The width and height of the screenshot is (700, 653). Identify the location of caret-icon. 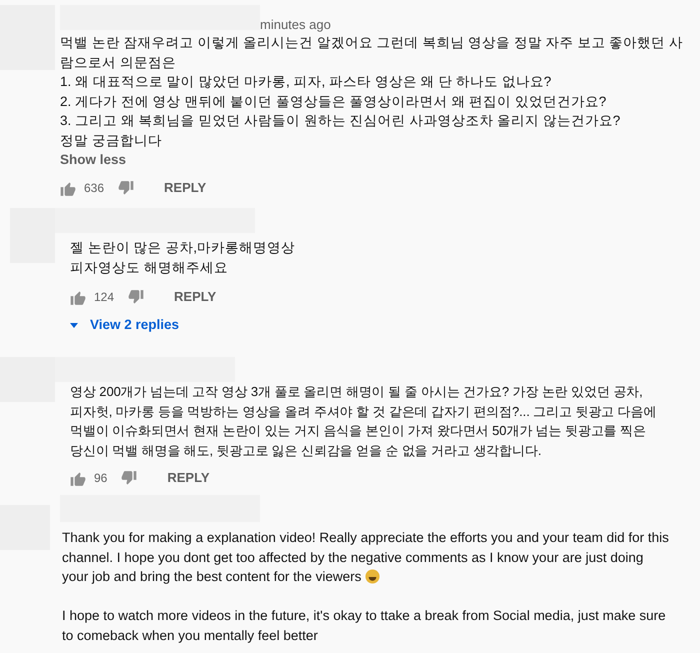
(74, 325).